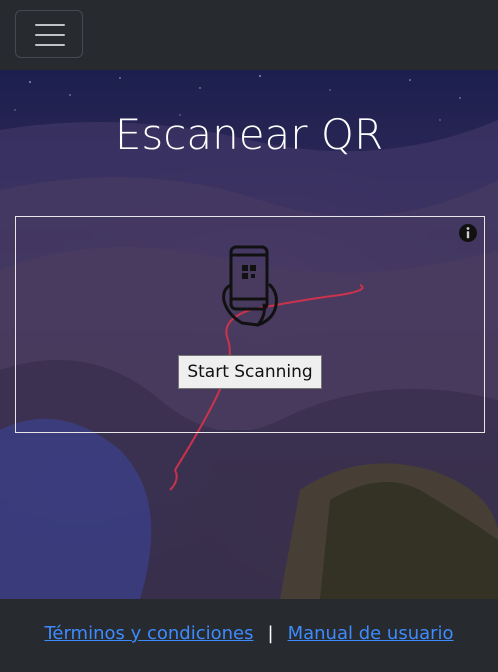  Describe the element at coordinates (50, 25) in the screenshot. I see `hamburger-icon` at that location.